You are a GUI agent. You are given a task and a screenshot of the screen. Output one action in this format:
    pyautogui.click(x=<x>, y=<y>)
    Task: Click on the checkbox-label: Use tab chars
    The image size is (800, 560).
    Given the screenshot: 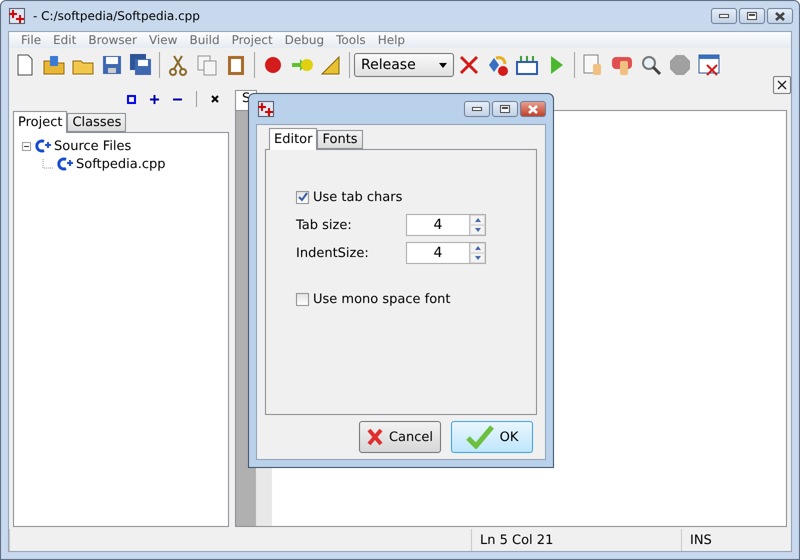 What is the action you would take?
    pyautogui.click(x=357, y=197)
    